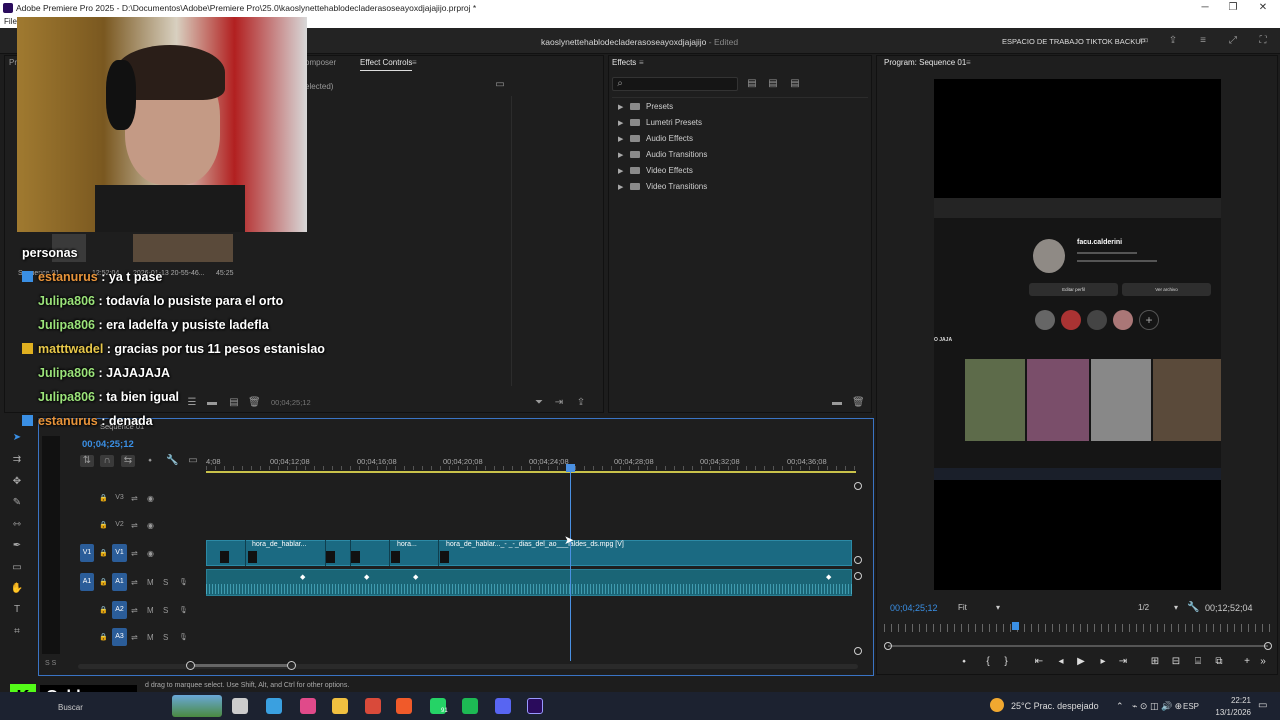 Image resolution: width=1280 pixels, height=720 pixels. Describe the element at coordinates (535, 706) in the screenshot. I see `premiere-icon` at that location.